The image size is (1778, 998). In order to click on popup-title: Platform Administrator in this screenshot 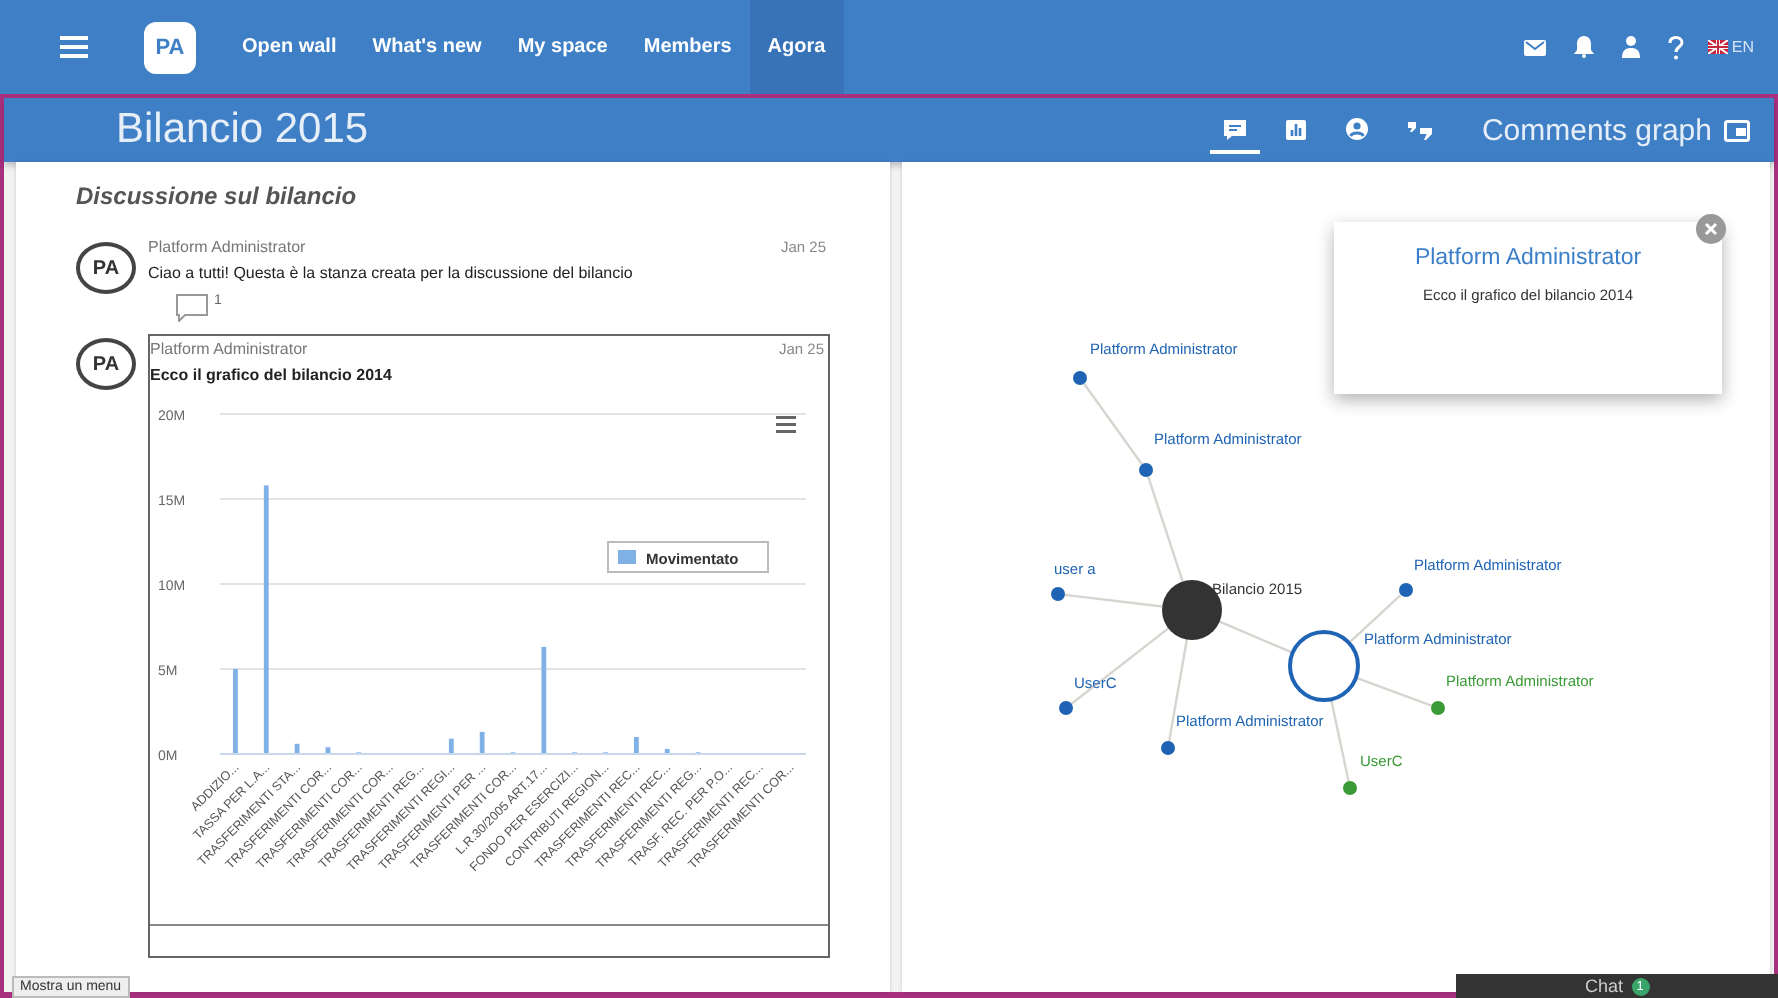, I will do `click(1528, 258)`.